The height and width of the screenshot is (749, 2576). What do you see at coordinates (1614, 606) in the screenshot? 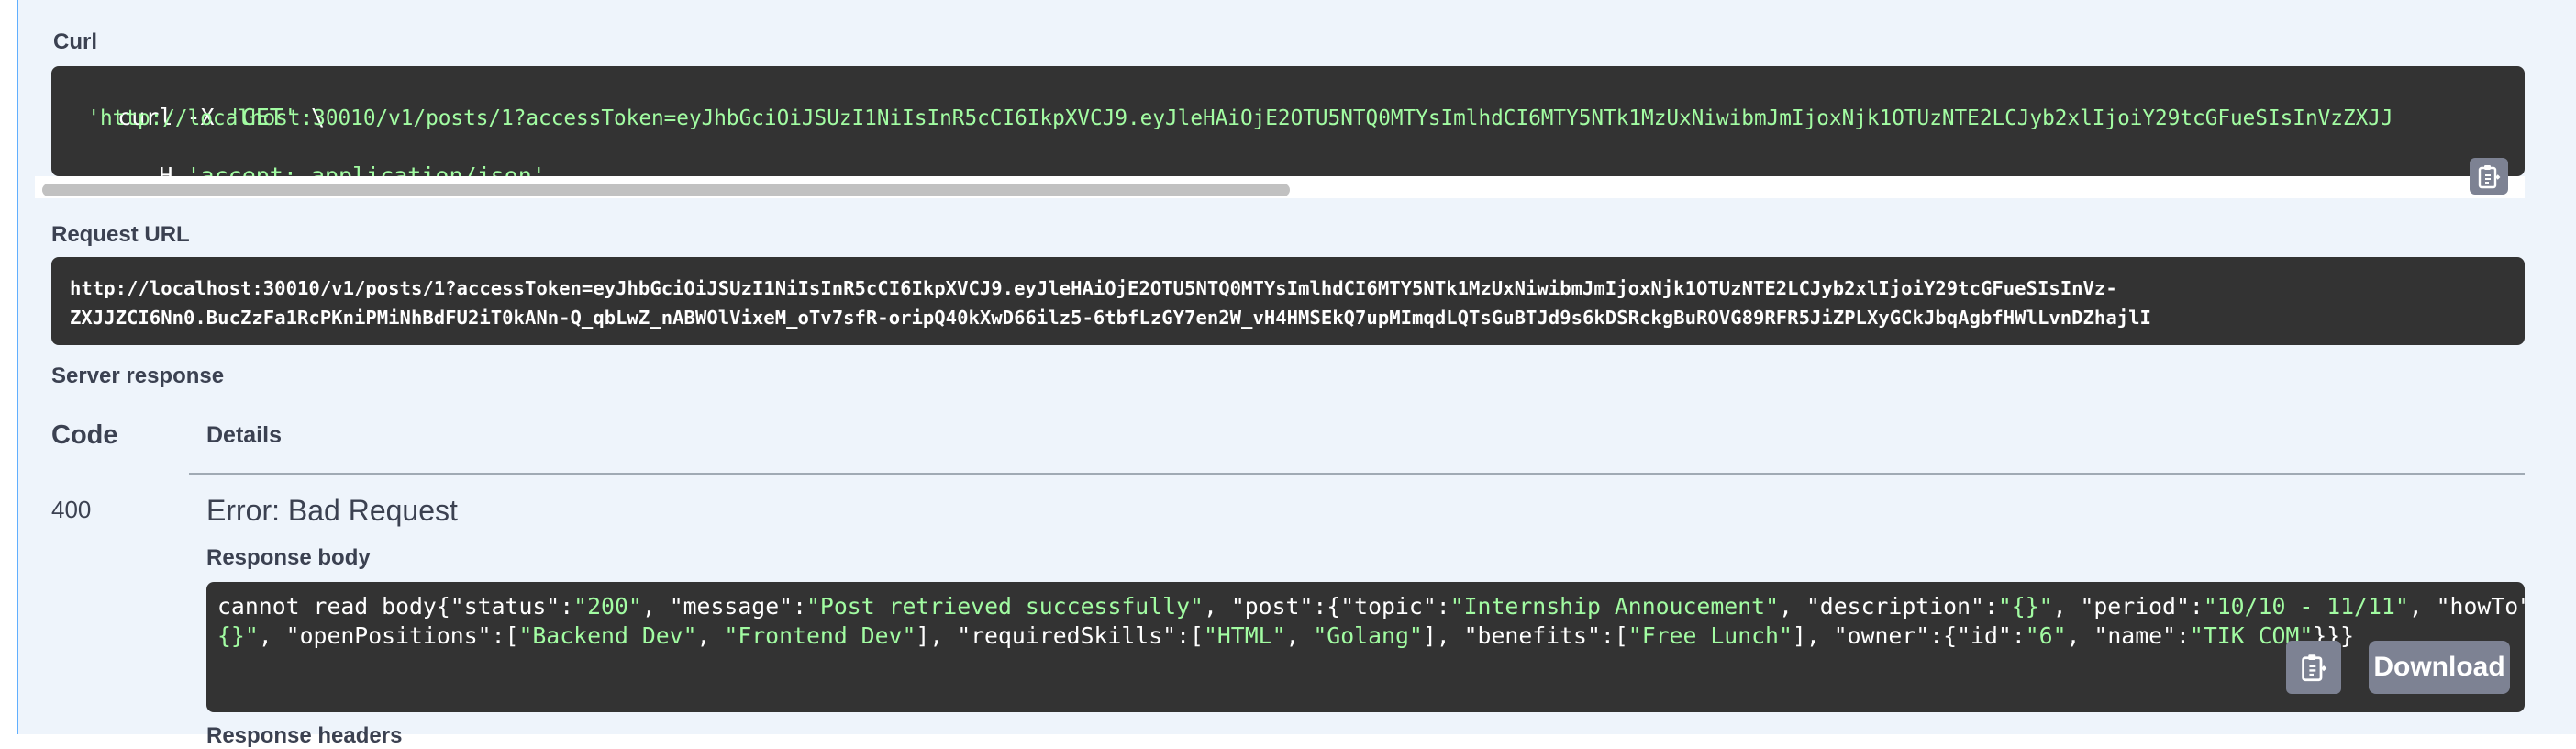
I see `response-body-token: "Internship Annoucement"` at bounding box center [1614, 606].